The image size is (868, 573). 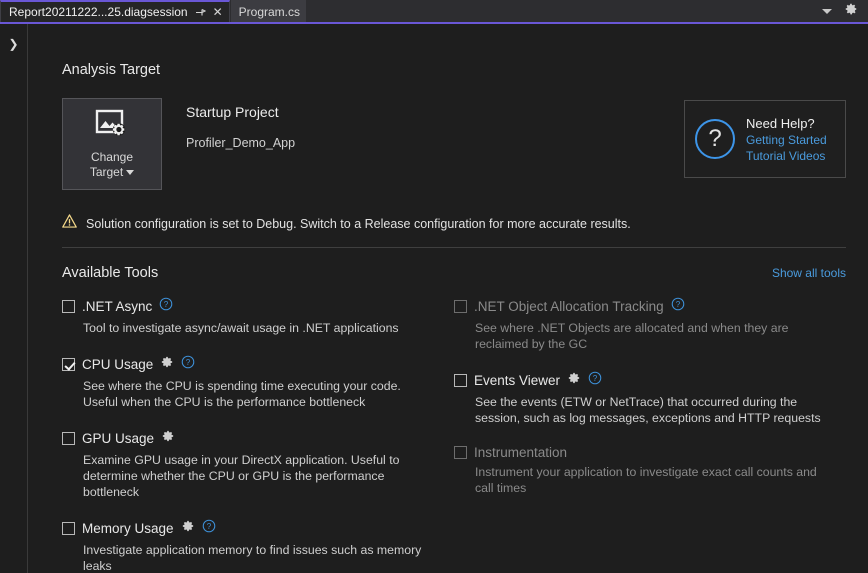 What do you see at coordinates (780, 123) in the screenshot?
I see `need-help-title: Need Help?` at bounding box center [780, 123].